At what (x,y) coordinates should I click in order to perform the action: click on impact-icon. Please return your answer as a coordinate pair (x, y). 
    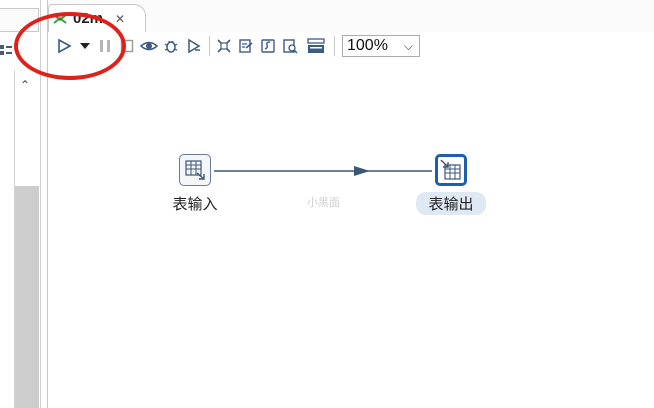
    Looking at the image, I should click on (246, 46).